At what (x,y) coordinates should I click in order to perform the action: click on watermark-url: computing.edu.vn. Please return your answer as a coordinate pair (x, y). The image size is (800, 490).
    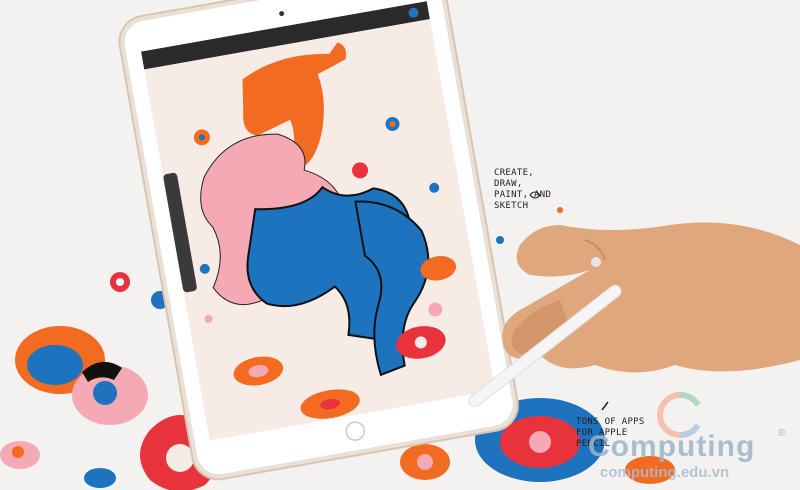
    Looking at the image, I should click on (665, 472).